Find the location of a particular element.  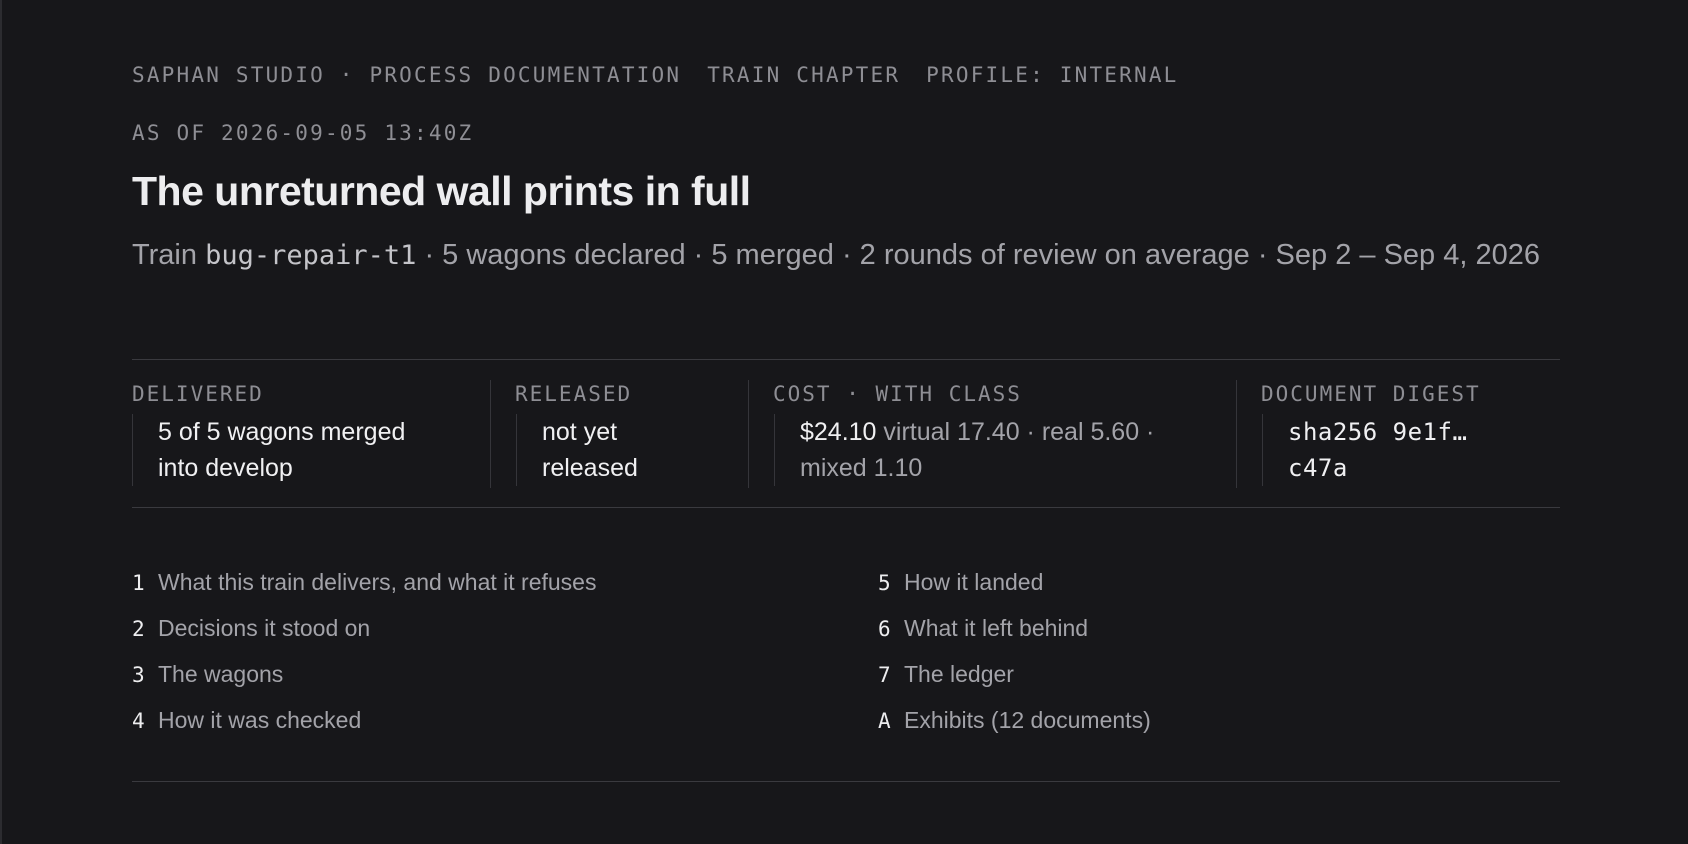

as-of-timestamp: AS OF 2026-09-05 13:40Z is located at coordinates (303, 133).